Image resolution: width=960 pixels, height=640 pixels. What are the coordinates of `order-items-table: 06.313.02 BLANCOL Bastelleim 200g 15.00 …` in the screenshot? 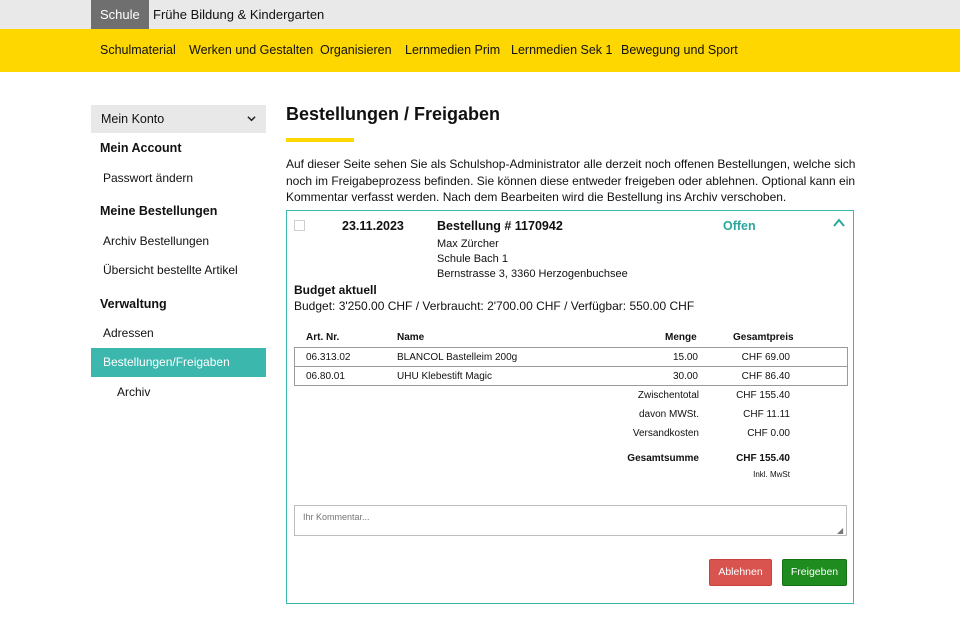 It's located at (571, 366).